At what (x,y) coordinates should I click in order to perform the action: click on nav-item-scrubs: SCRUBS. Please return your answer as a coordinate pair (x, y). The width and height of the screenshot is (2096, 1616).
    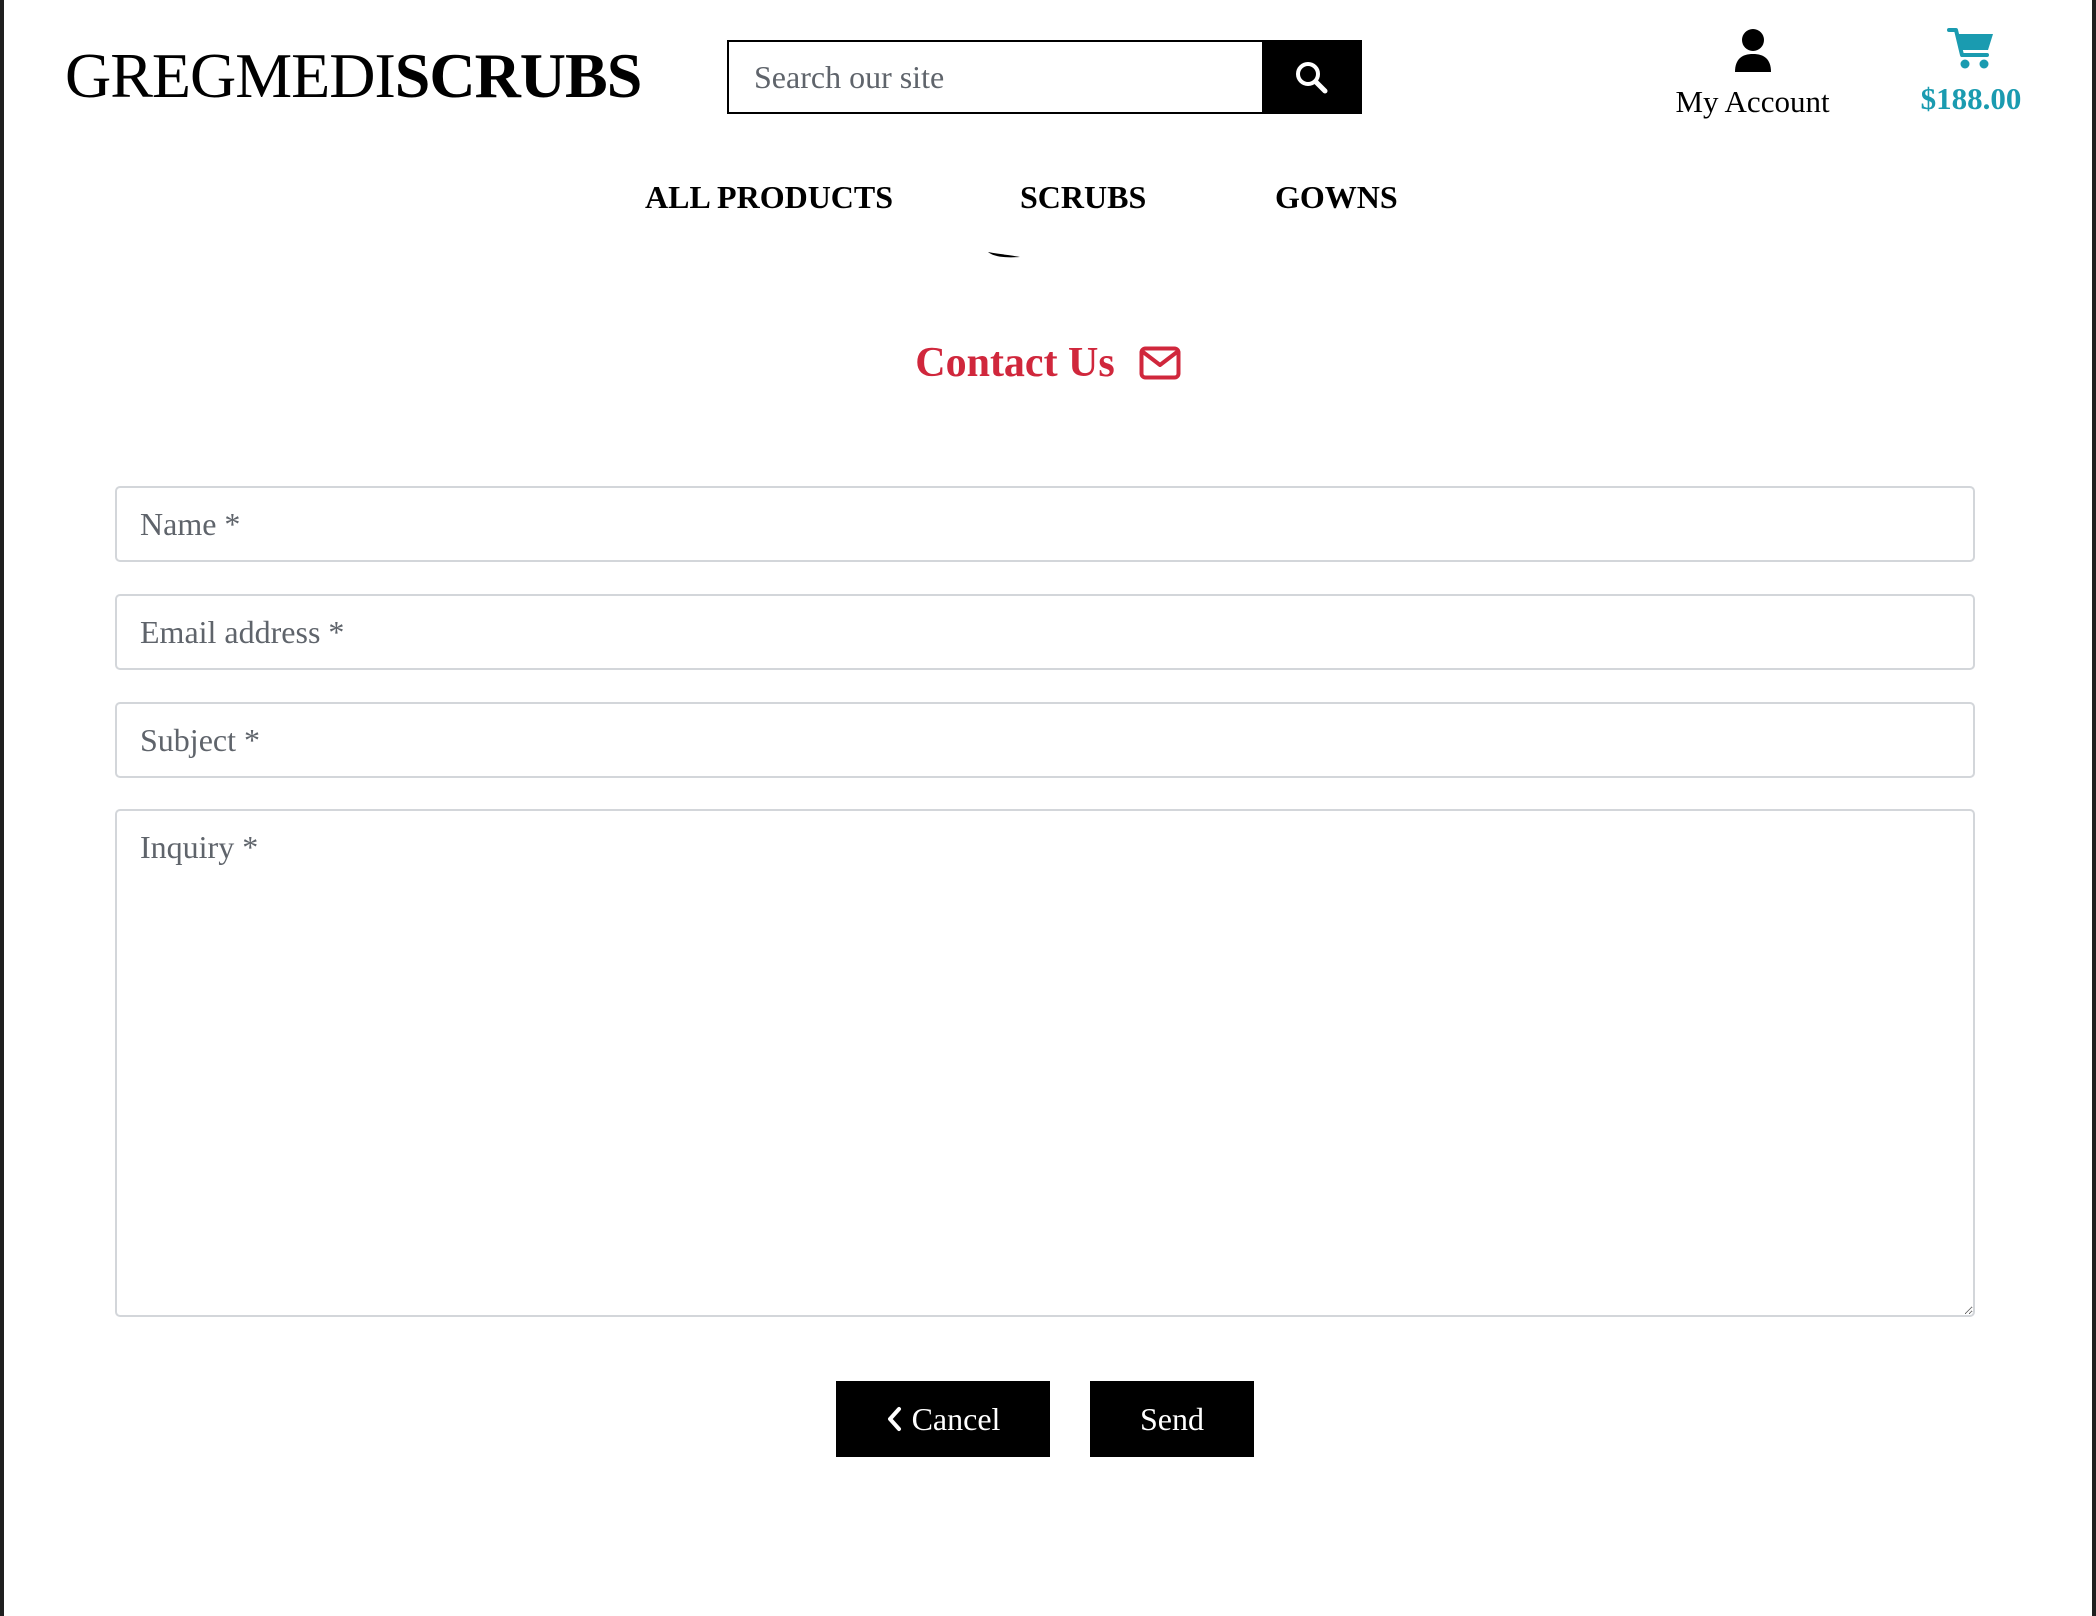
    Looking at the image, I should click on (1083, 197).